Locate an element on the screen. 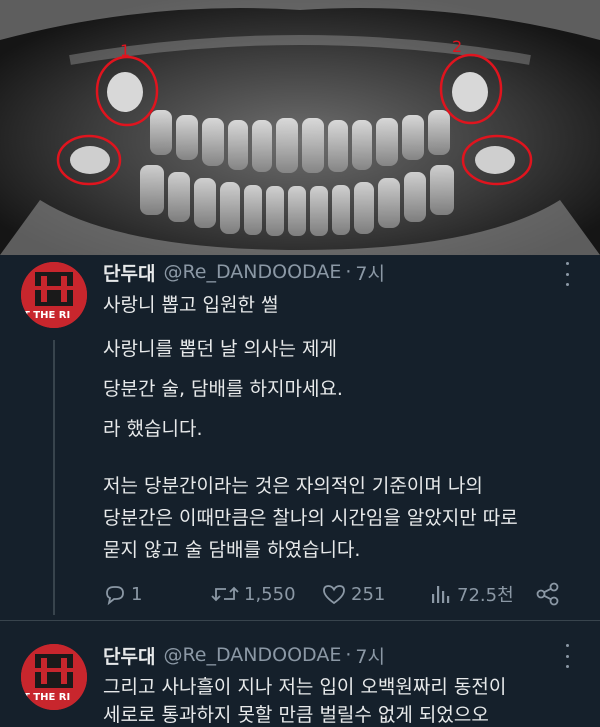 The height and width of the screenshot is (727, 600). heart-icon is located at coordinates (334, 595).